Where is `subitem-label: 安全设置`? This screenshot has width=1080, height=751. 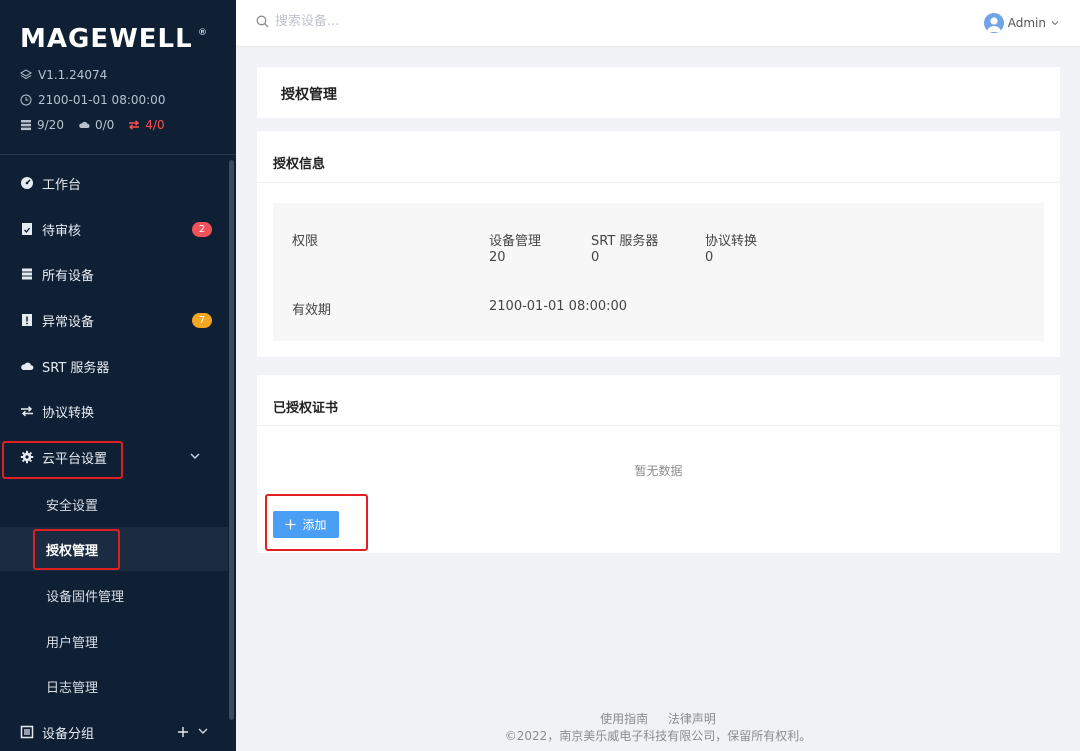
subitem-label: 安全设置 is located at coordinates (72, 506).